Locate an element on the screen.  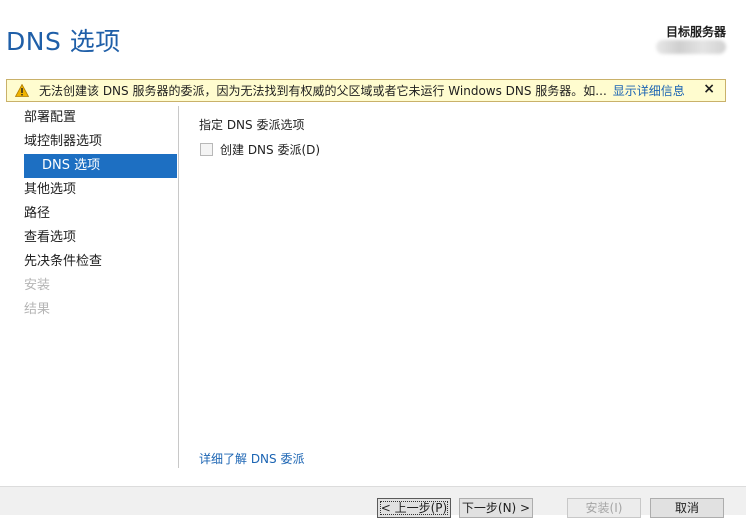
page-title: DNS 选项 is located at coordinates (63, 41).